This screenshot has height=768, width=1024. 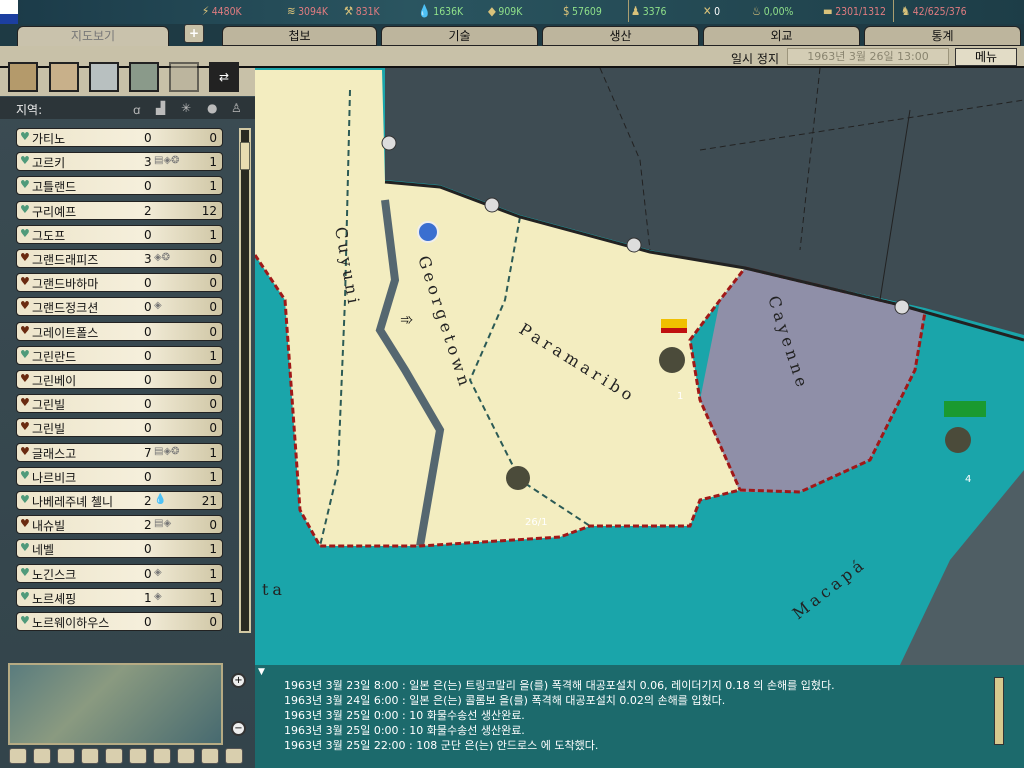 I want to click on region-name: 노르셰핑, so click(x=54, y=598).